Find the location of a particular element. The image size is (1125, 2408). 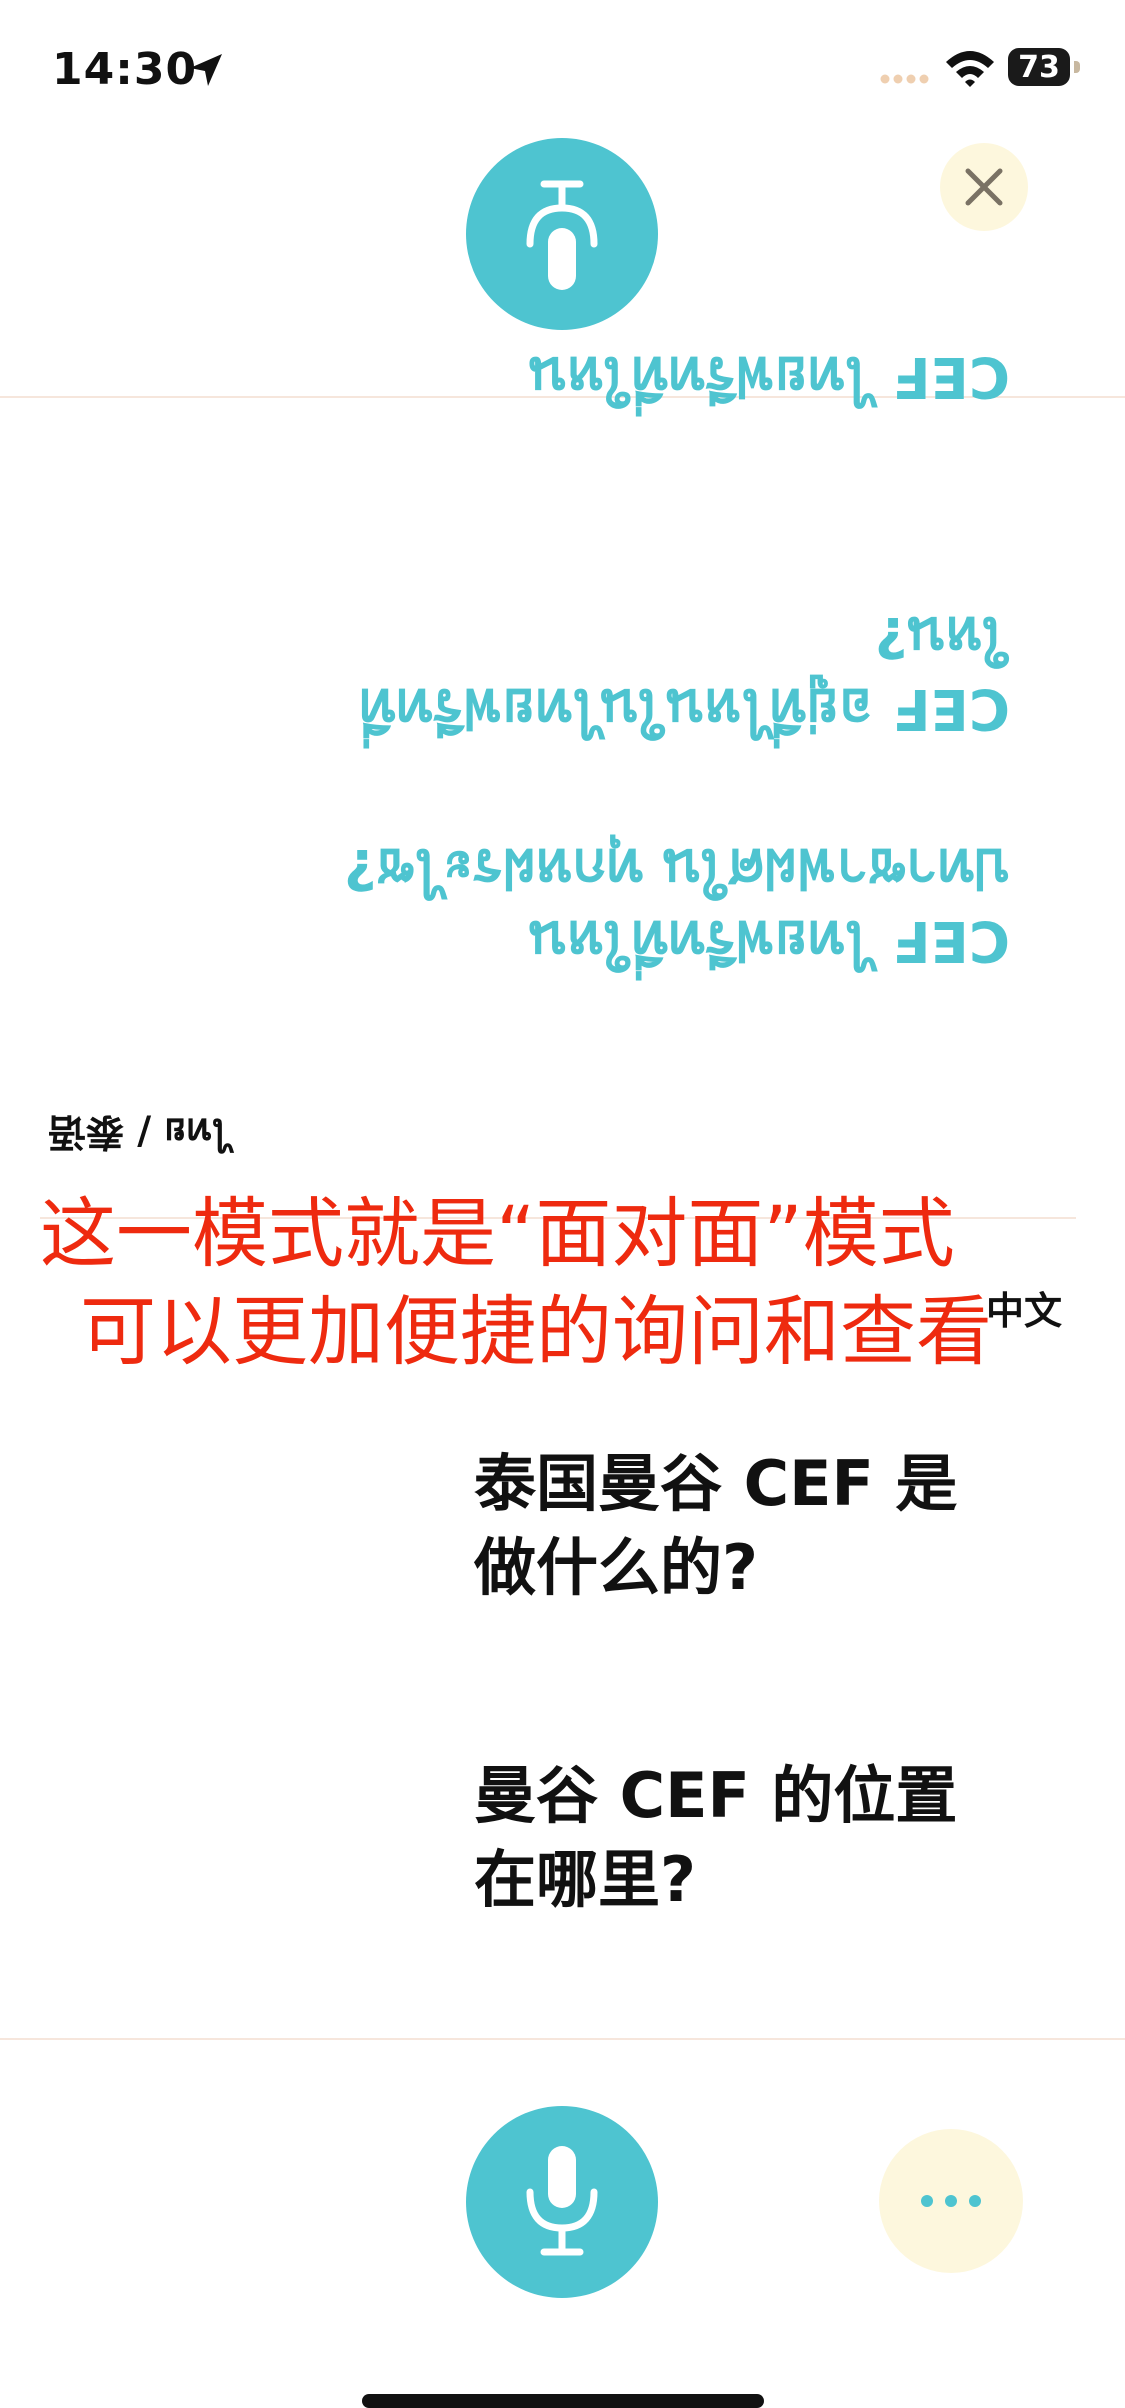

partner-language-label: ไทย / 泰语 is located at coordinates (139, 1132).